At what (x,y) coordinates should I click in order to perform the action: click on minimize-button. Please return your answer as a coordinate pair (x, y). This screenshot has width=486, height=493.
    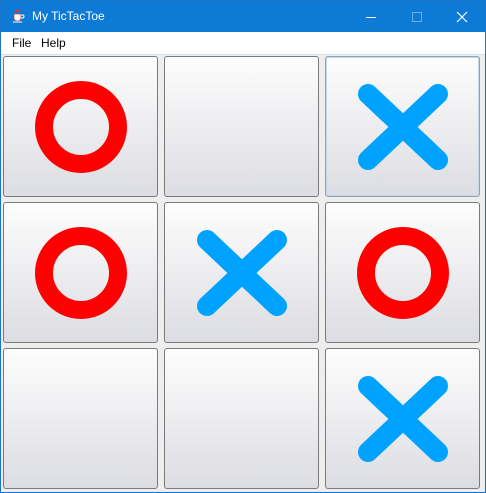
    Looking at the image, I should click on (371, 16).